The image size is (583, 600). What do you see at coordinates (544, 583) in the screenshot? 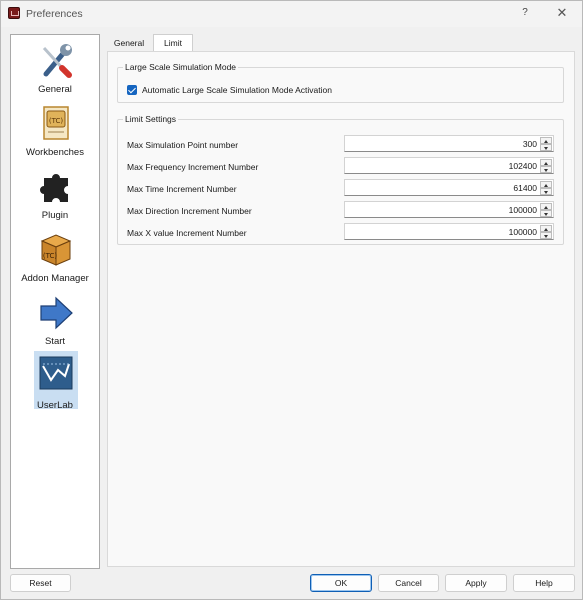
I see `help-button: Help` at bounding box center [544, 583].